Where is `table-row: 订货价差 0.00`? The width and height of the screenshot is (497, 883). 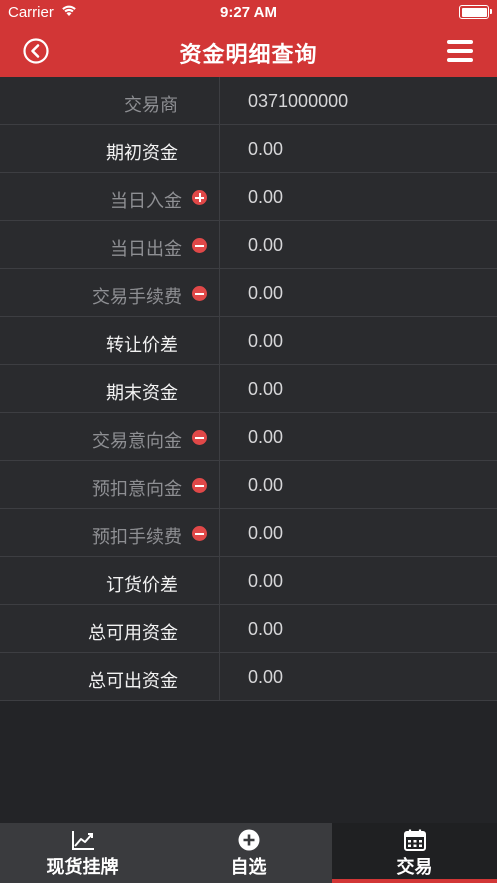
table-row: 订货价差 0.00 is located at coordinates (248, 581).